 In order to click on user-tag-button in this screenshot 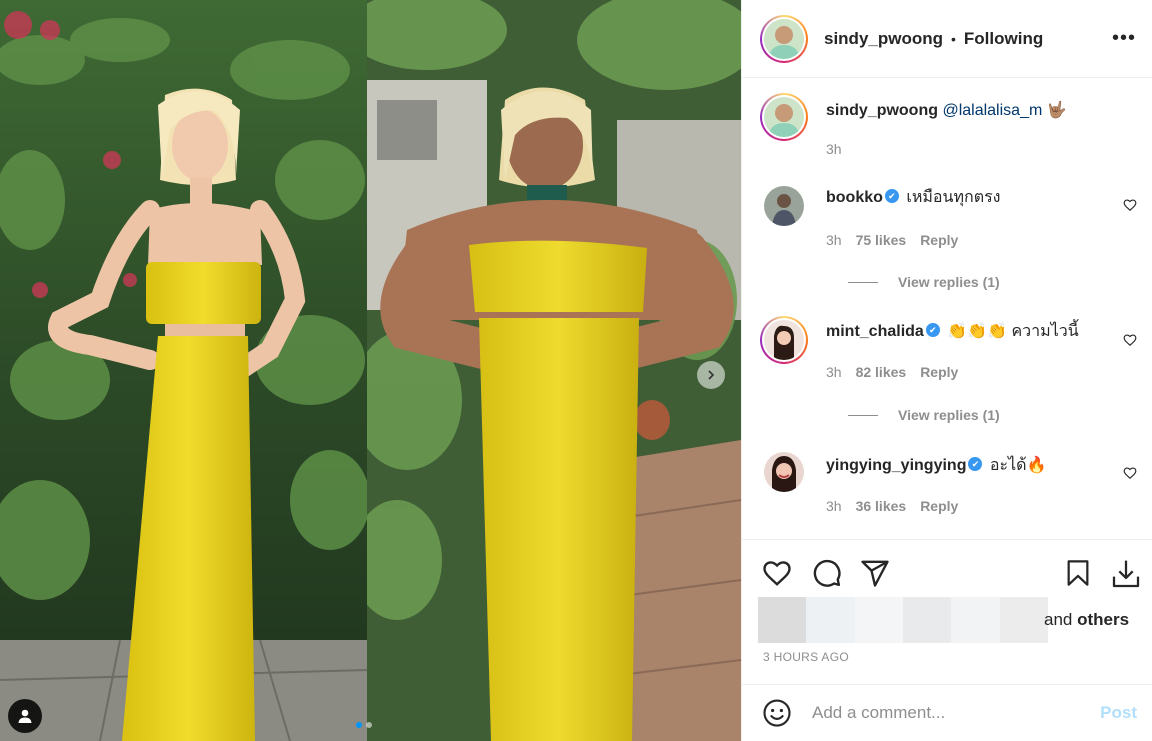, I will do `click(25, 716)`.